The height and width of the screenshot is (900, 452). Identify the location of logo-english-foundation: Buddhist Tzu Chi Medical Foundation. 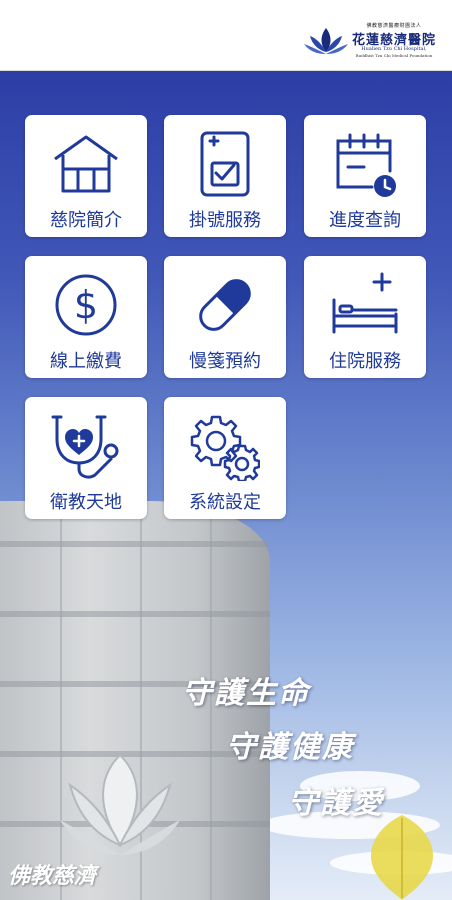
(394, 55).